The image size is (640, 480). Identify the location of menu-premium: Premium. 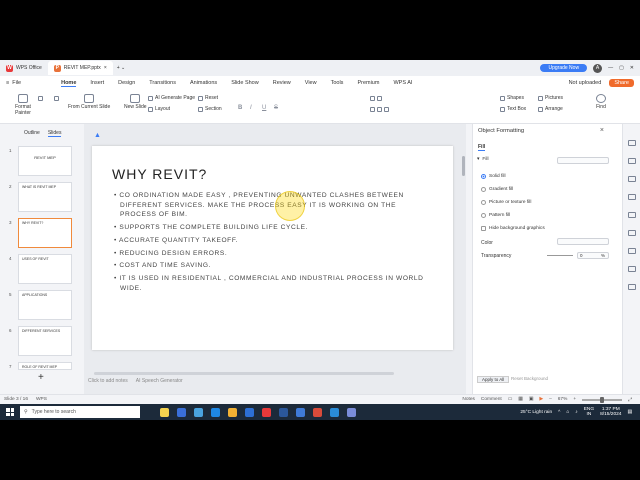
(368, 83).